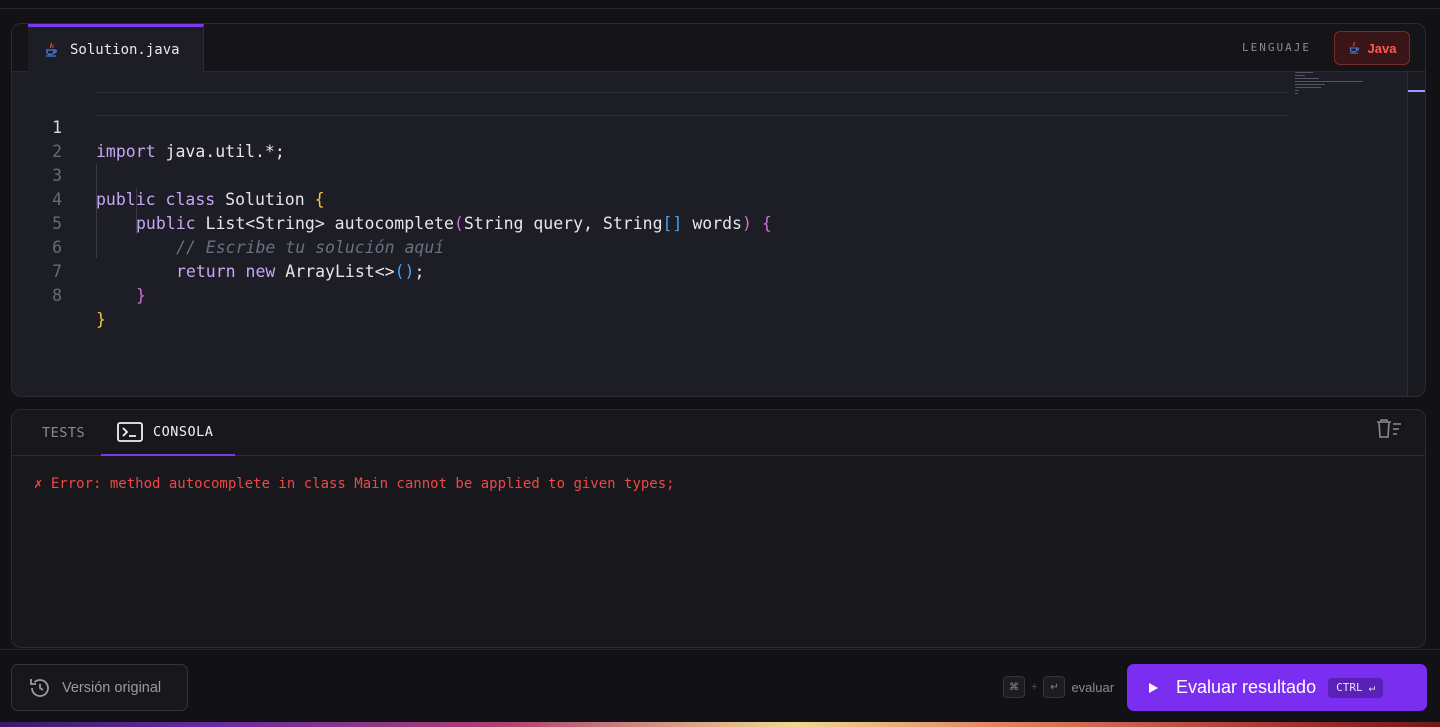  I want to click on top-divider, so click(720, 4).